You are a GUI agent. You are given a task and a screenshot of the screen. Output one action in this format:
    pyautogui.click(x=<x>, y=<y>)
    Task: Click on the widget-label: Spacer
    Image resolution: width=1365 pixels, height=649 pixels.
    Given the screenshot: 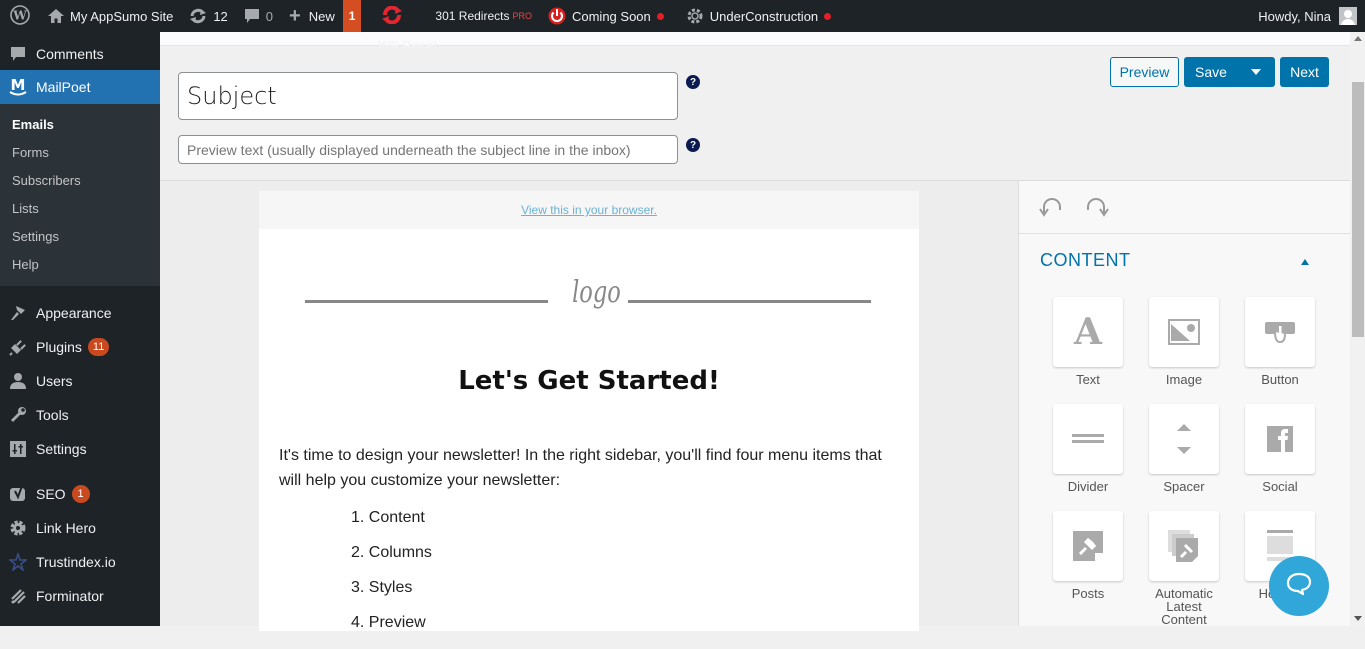 What is the action you would take?
    pyautogui.click(x=1184, y=486)
    